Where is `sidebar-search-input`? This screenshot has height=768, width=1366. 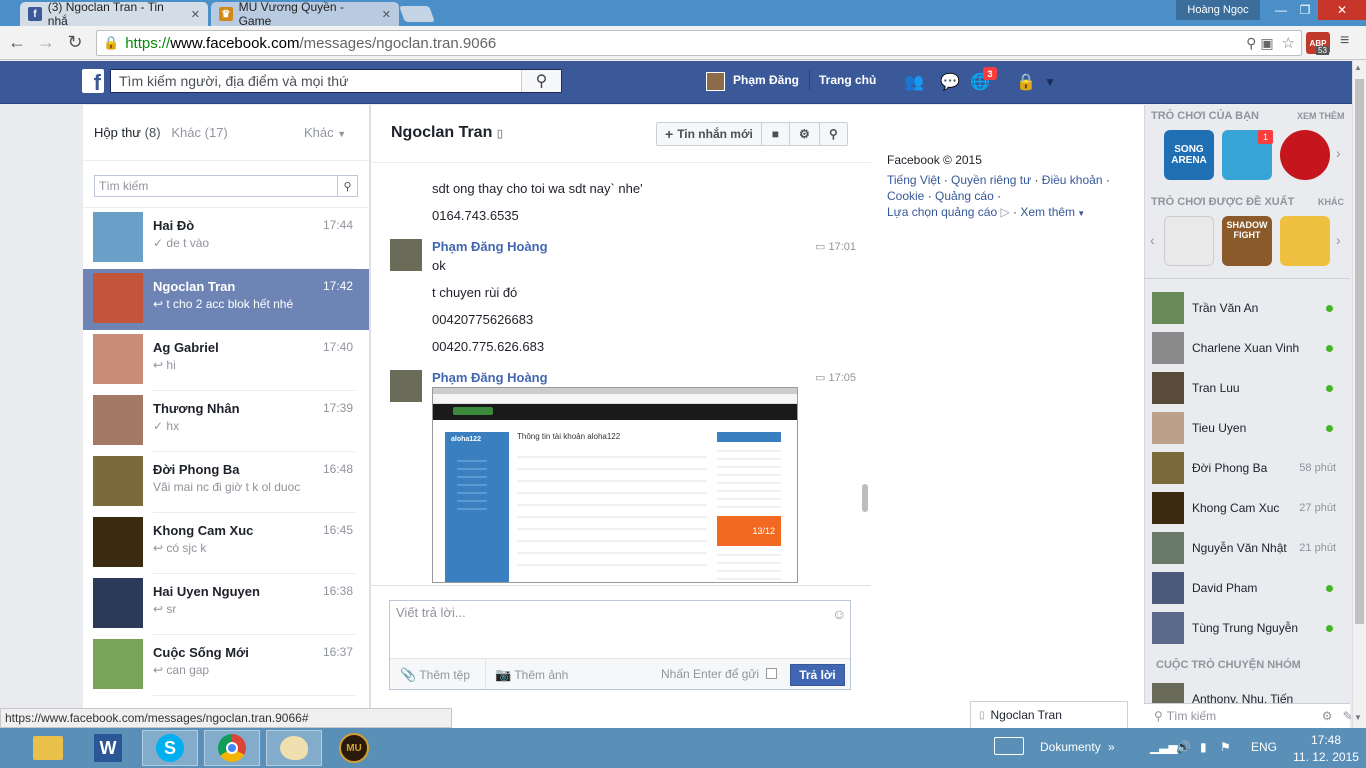 sidebar-search-input is located at coordinates (1244, 716).